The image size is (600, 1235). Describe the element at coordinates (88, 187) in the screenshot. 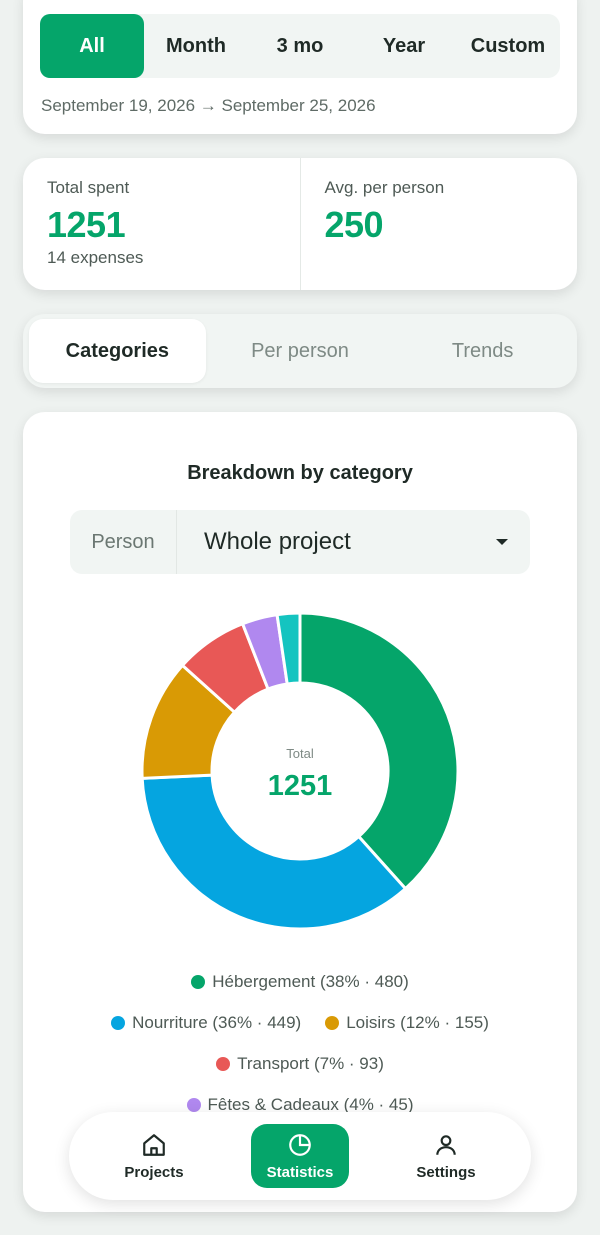

I see `total-spent-label: Total spent` at that location.